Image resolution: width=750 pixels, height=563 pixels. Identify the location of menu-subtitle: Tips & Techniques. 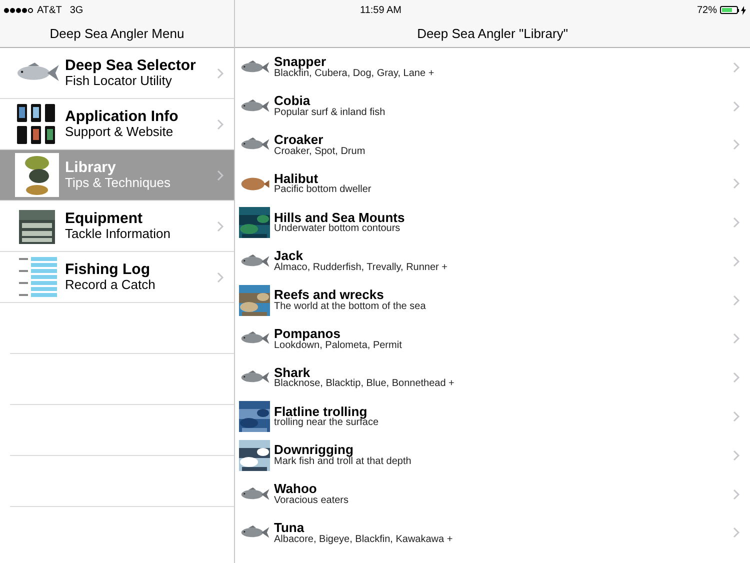
(118, 183).